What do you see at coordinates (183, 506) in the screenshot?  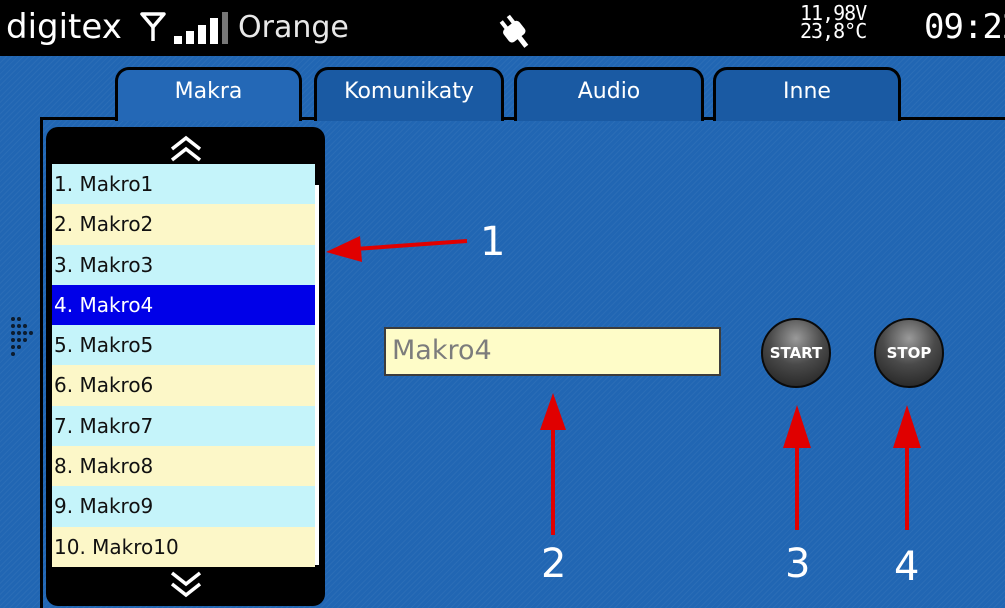 I see `list-item: 9. Makro9` at bounding box center [183, 506].